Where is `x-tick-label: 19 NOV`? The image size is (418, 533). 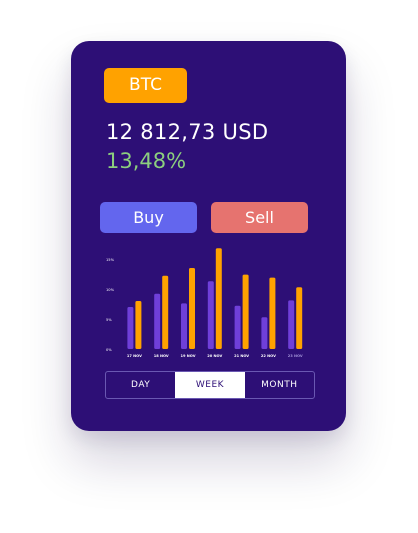 x-tick-label: 19 NOV is located at coordinates (188, 356).